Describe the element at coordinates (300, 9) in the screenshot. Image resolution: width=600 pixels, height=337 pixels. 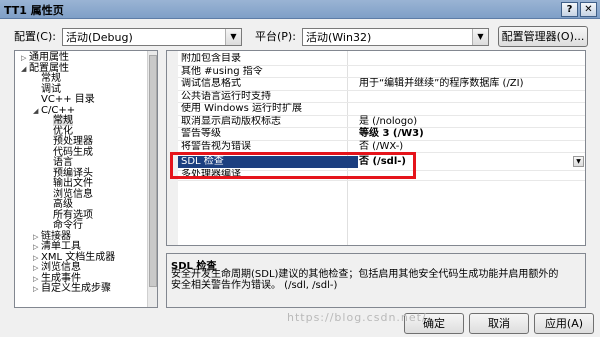
I see `title-bar: TT1 属性页 ? ✕` at that location.